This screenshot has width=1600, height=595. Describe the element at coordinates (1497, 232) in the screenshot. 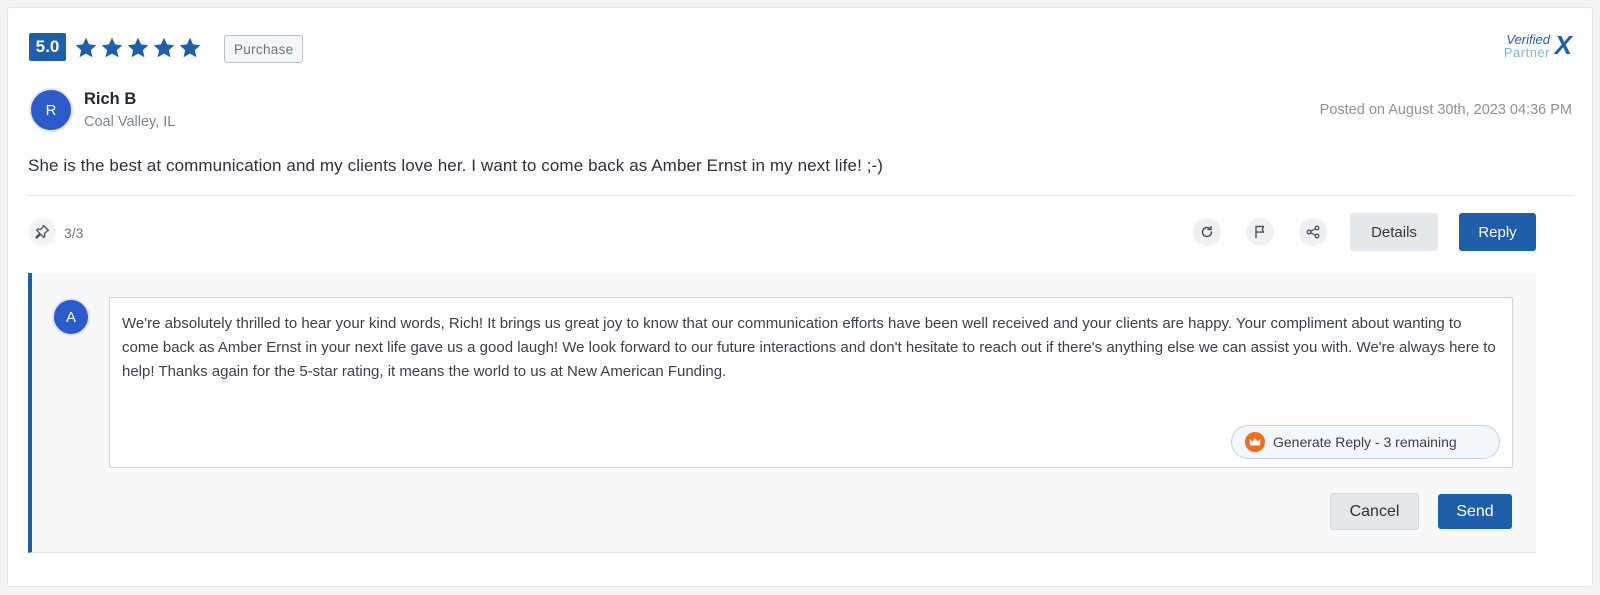

I see `reply-button: Reply` at that location.